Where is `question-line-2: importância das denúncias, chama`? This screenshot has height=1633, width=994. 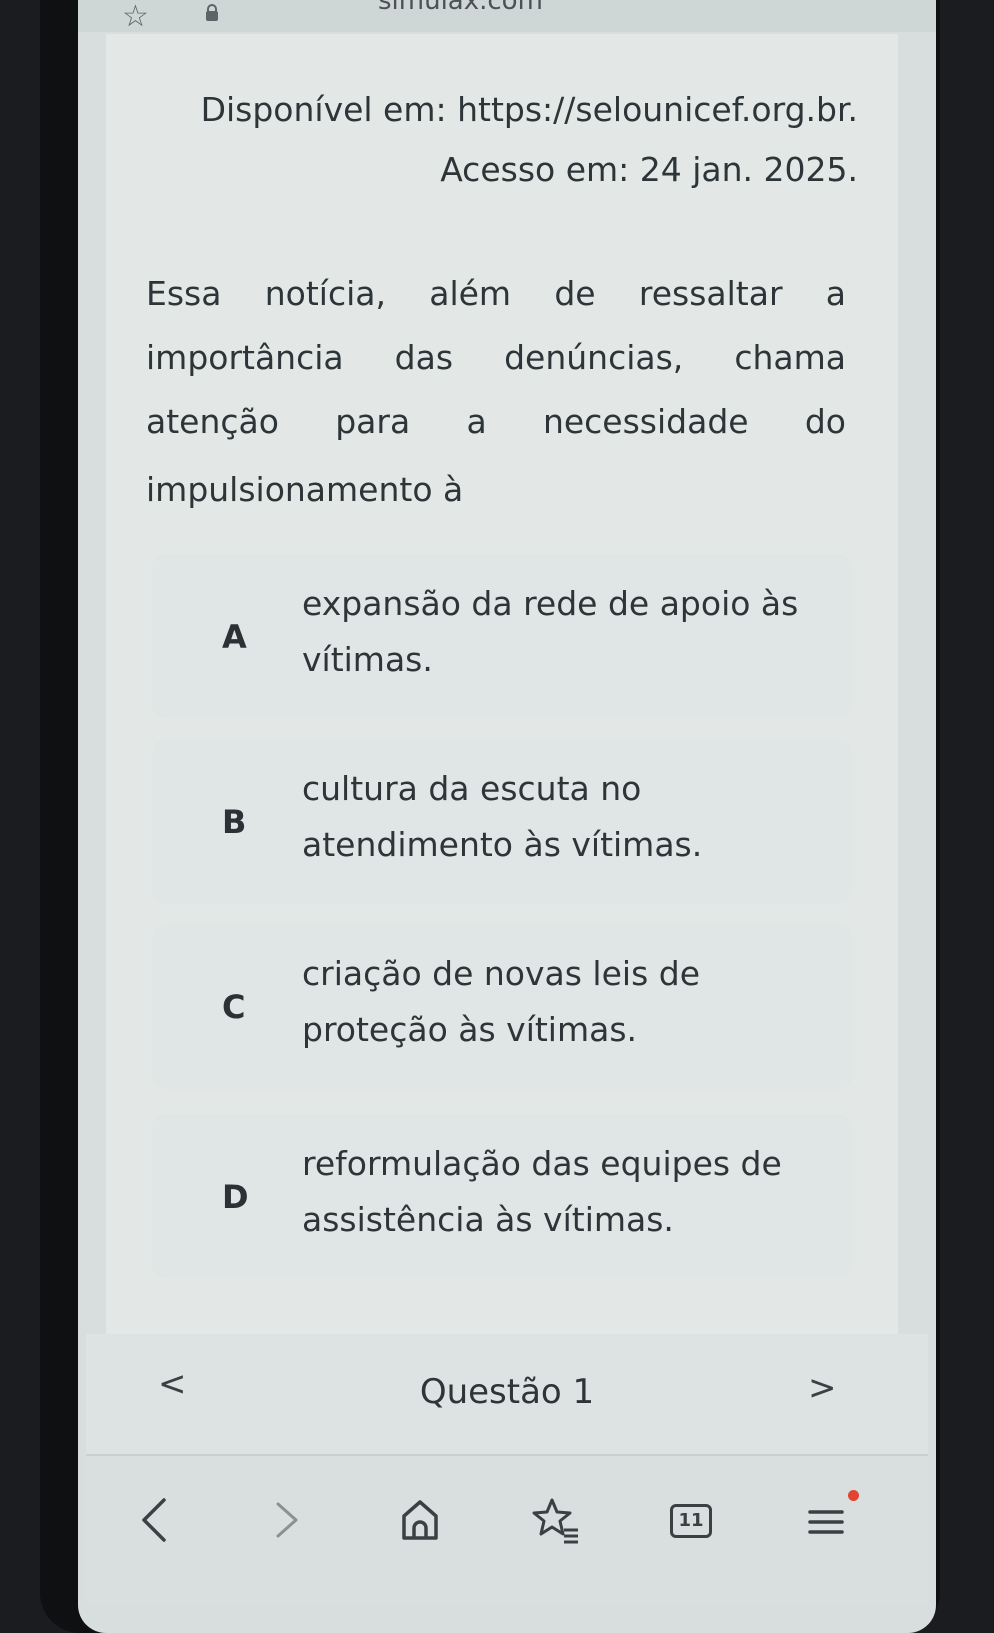 question-line-2: importância das denúncias, chama is located at coordinates (496, 357).